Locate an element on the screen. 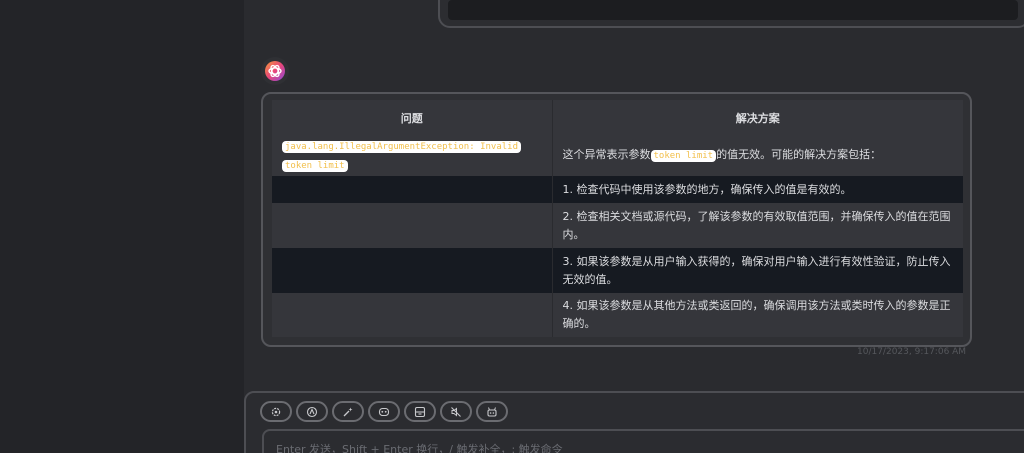 This screenshot has height=453, width=1024. openai-logo-icon is located at coordinates (275, 71).